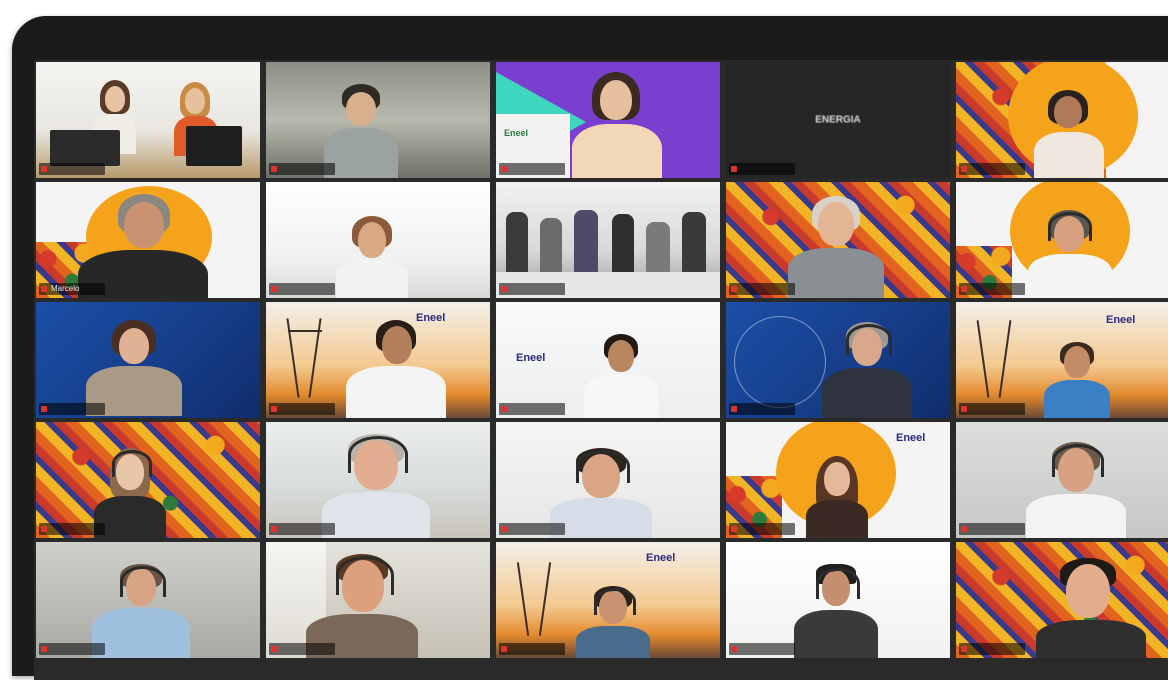  What do you see at coordinates (72, 289) in the screenshot?
I see `participant-name-tag: Marcelo` at bounding box center [72, 289].